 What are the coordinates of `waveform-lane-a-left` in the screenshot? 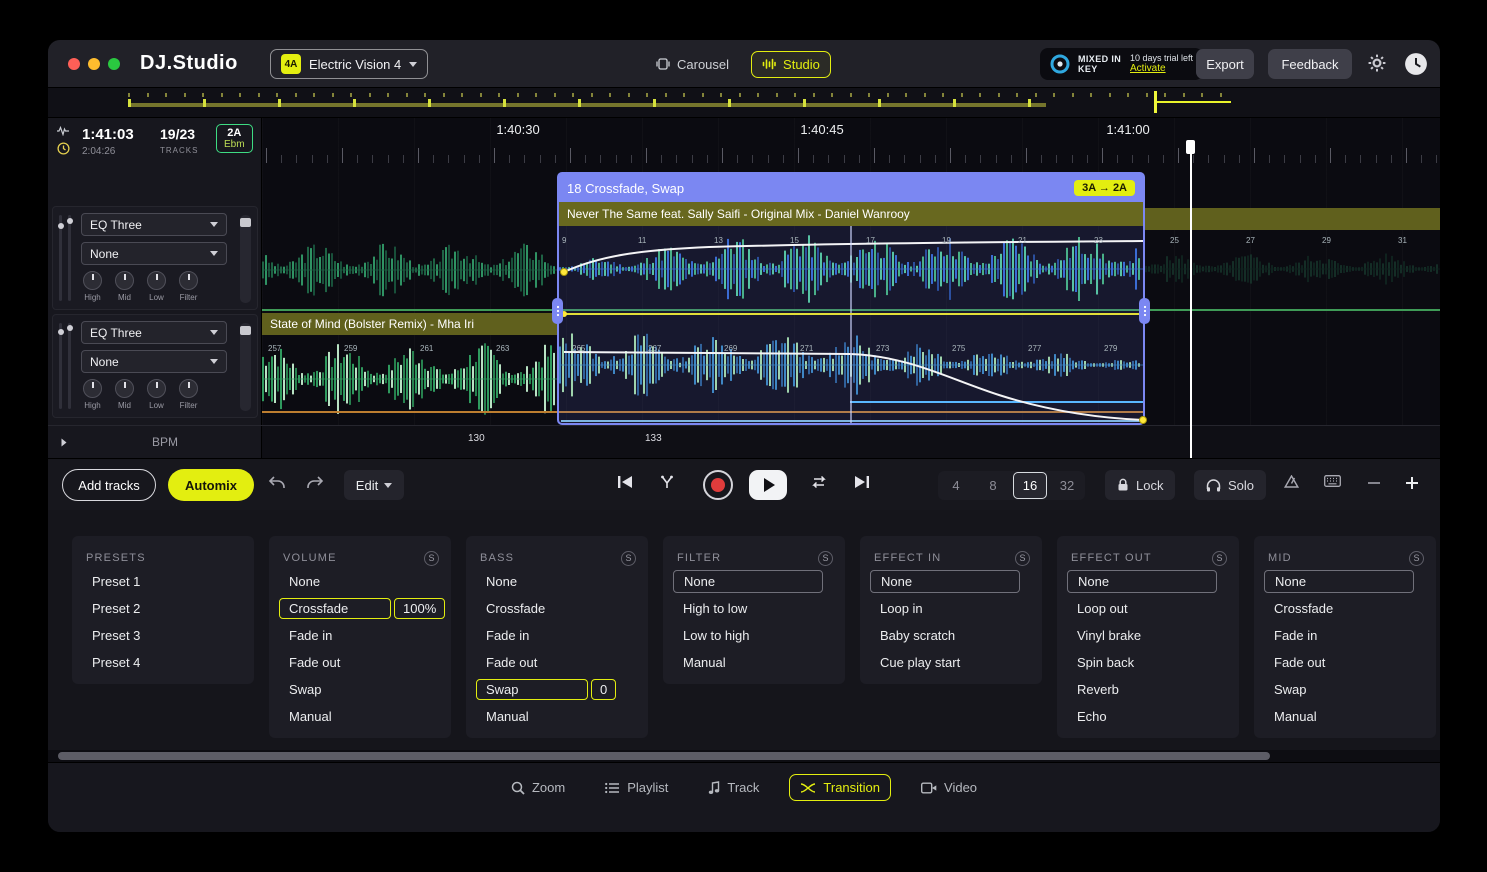 It's located at (409, 270).